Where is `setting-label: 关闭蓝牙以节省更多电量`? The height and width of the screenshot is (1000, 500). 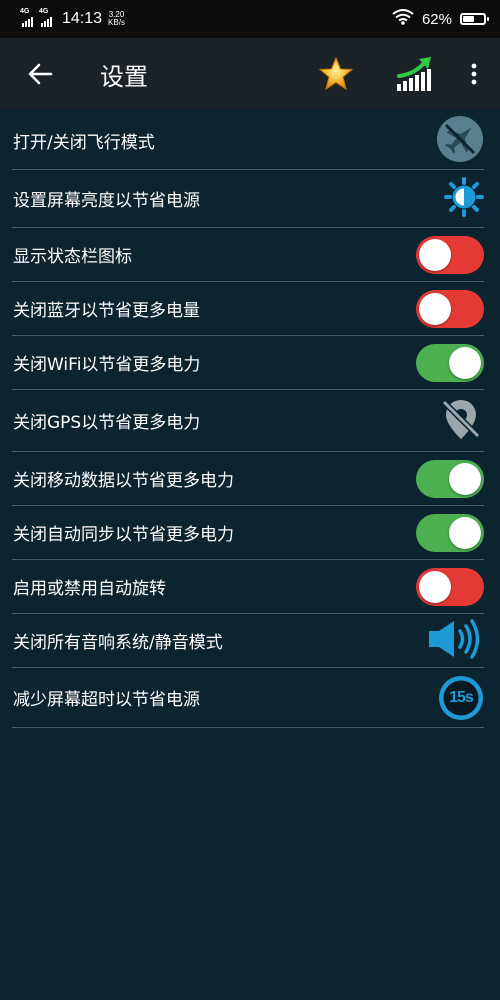 setting-label: 关闭蓝牙以节省更多电量 is located at coordinates (106, 311).